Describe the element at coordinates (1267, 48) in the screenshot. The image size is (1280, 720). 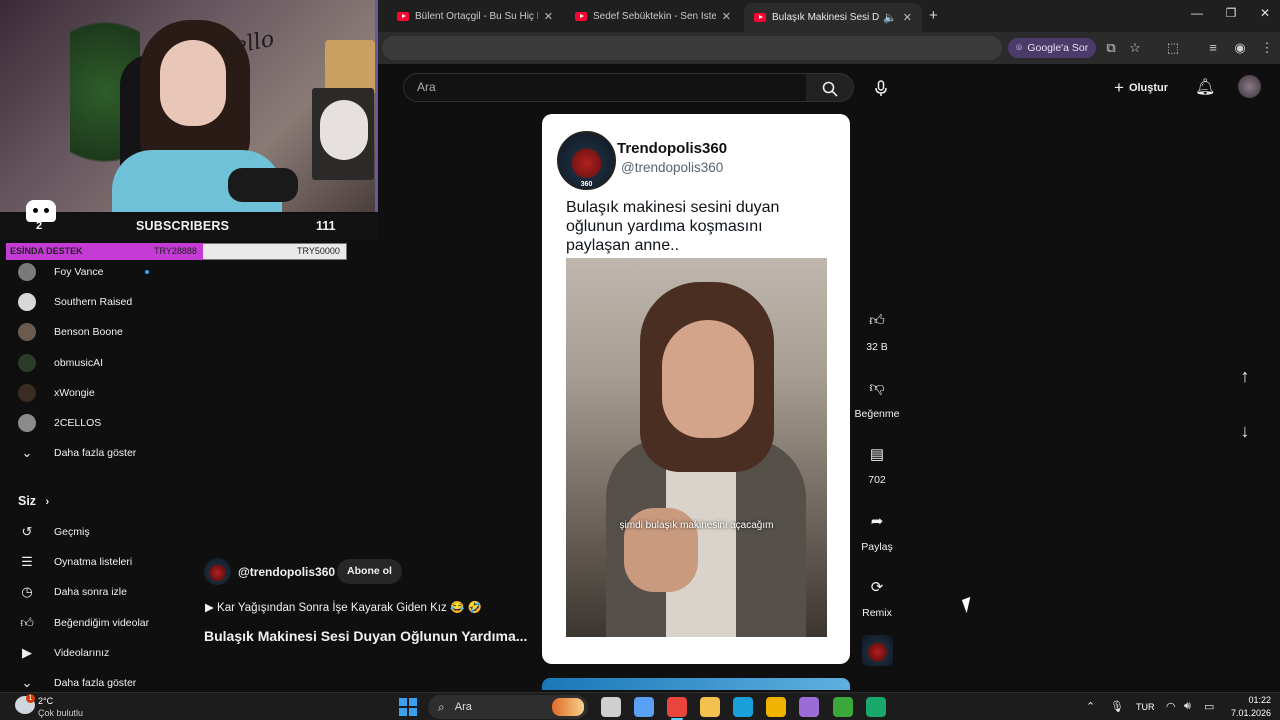
I see `menu-kebab-icon: ⋮` at that location.